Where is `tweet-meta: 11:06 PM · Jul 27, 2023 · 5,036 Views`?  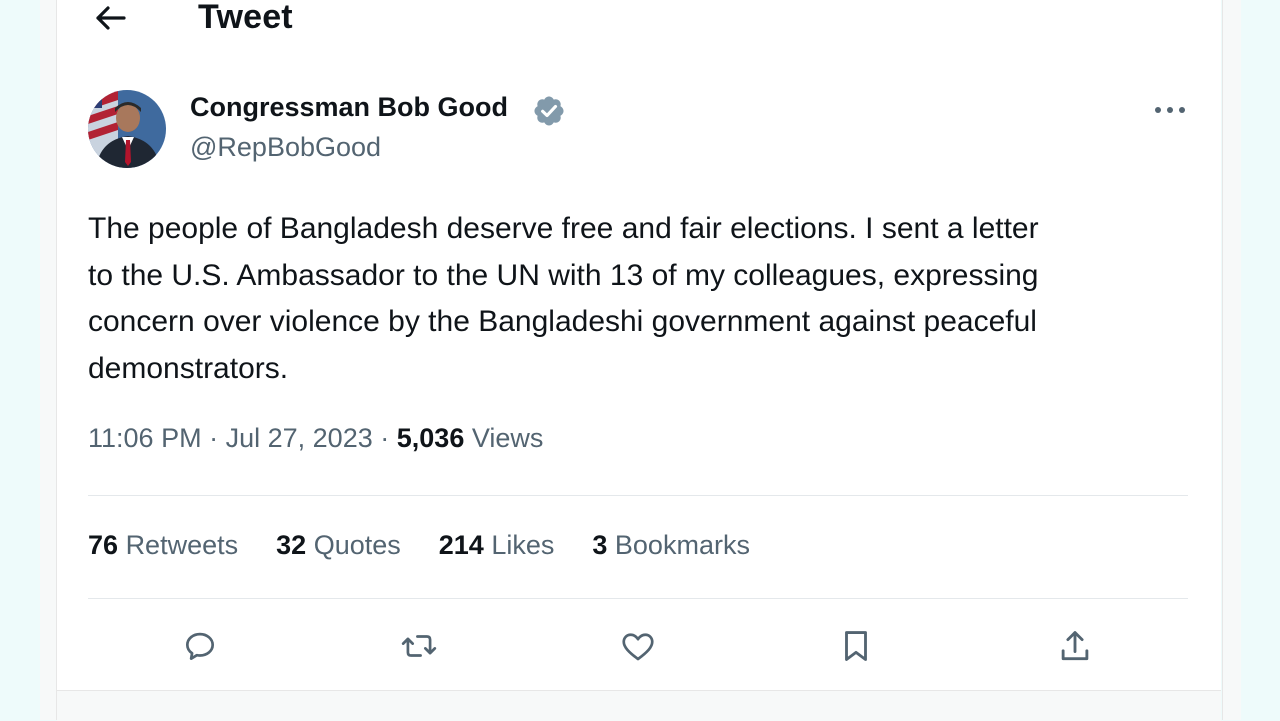
tweet-meta: 11:06 PM · Jul 27, 2023 · 5,036 Views is located at coordinates (315, 438).